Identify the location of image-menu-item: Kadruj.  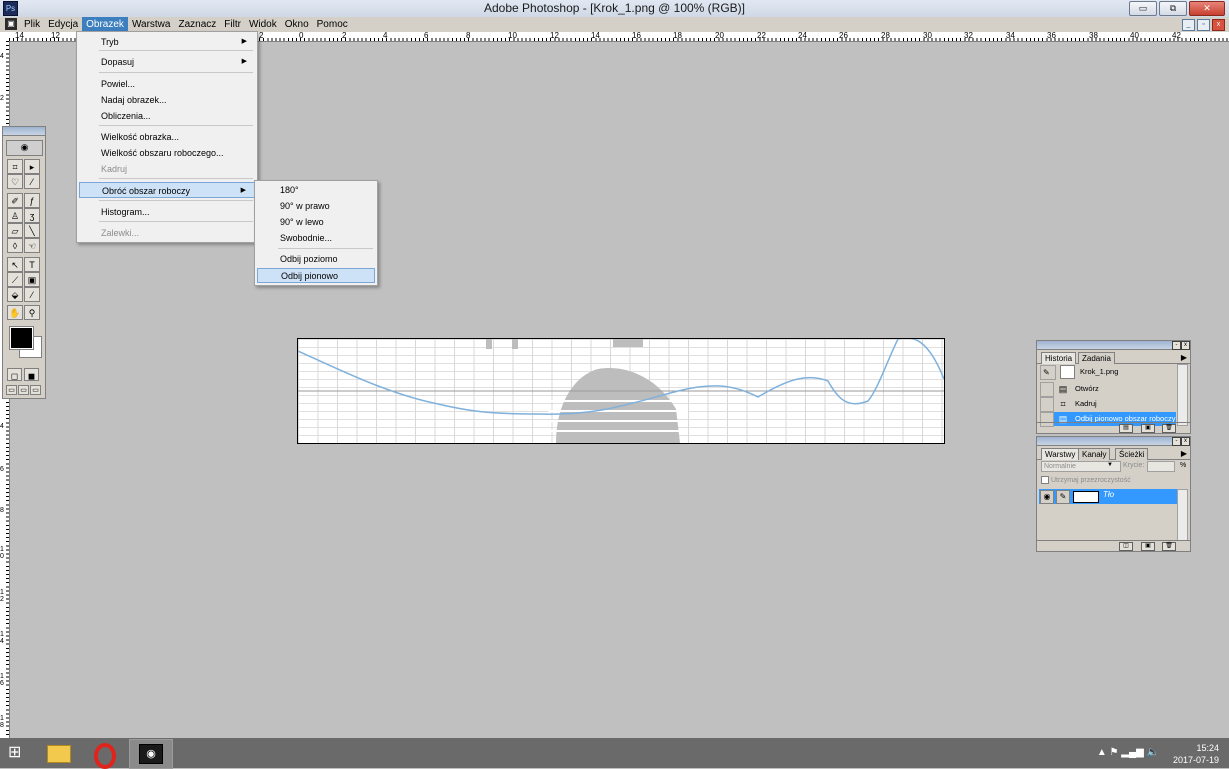
(167, 169).